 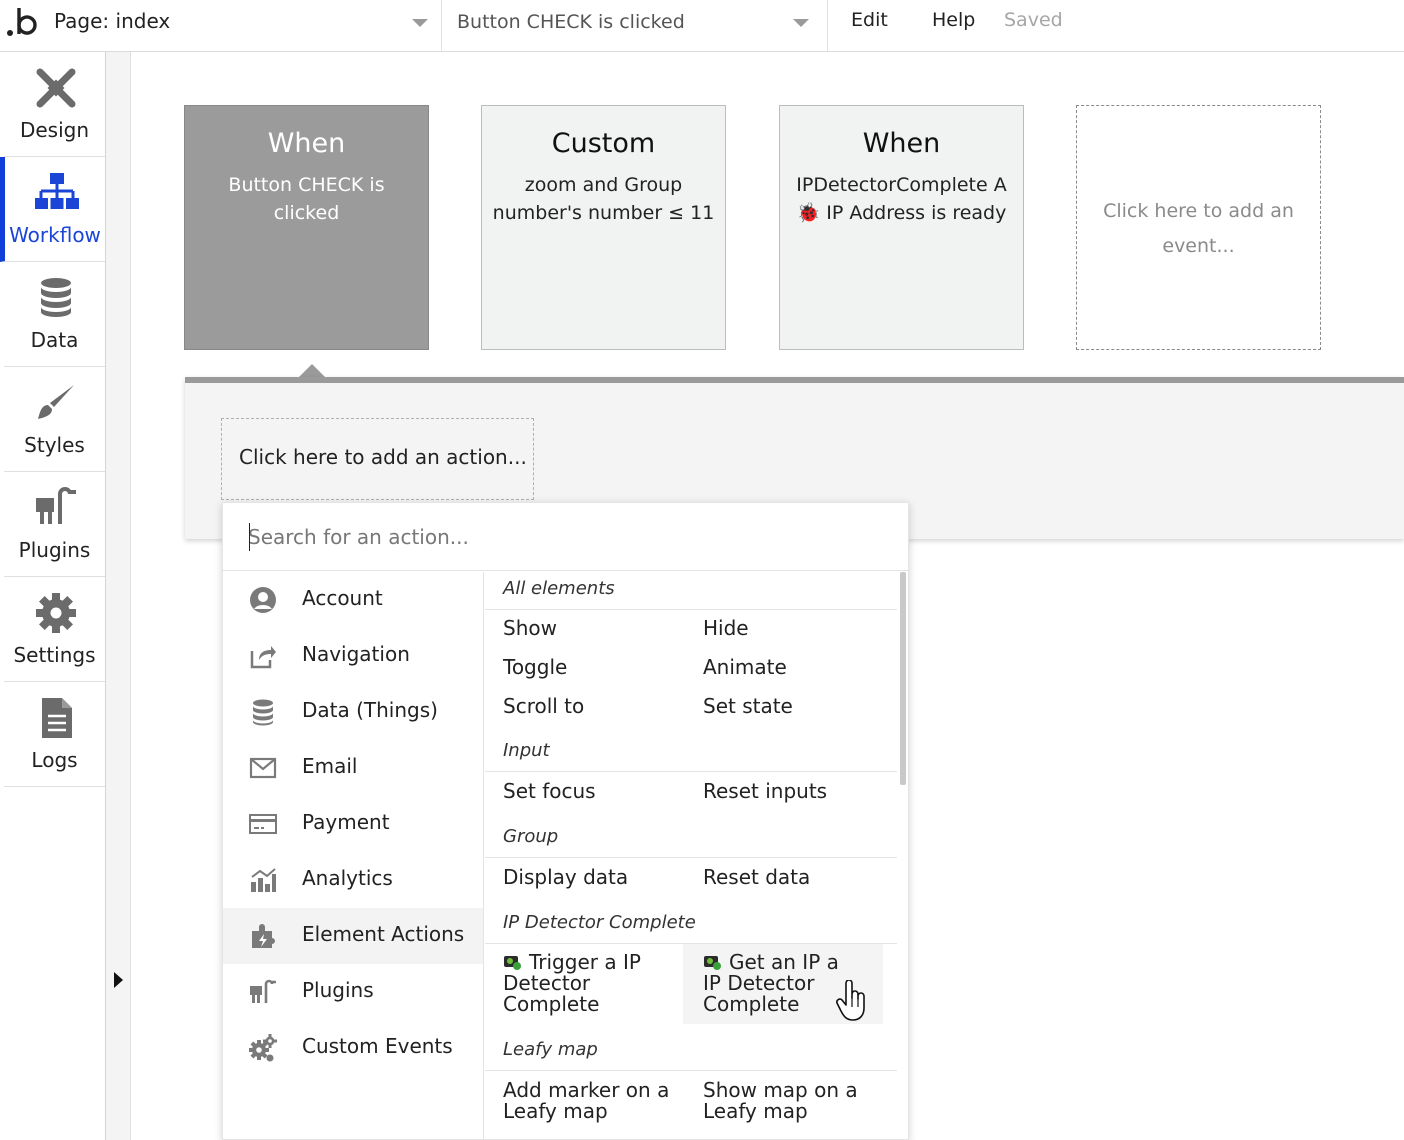 I want to click on action-reset-data: Reset data, so click(x=756, y=877).